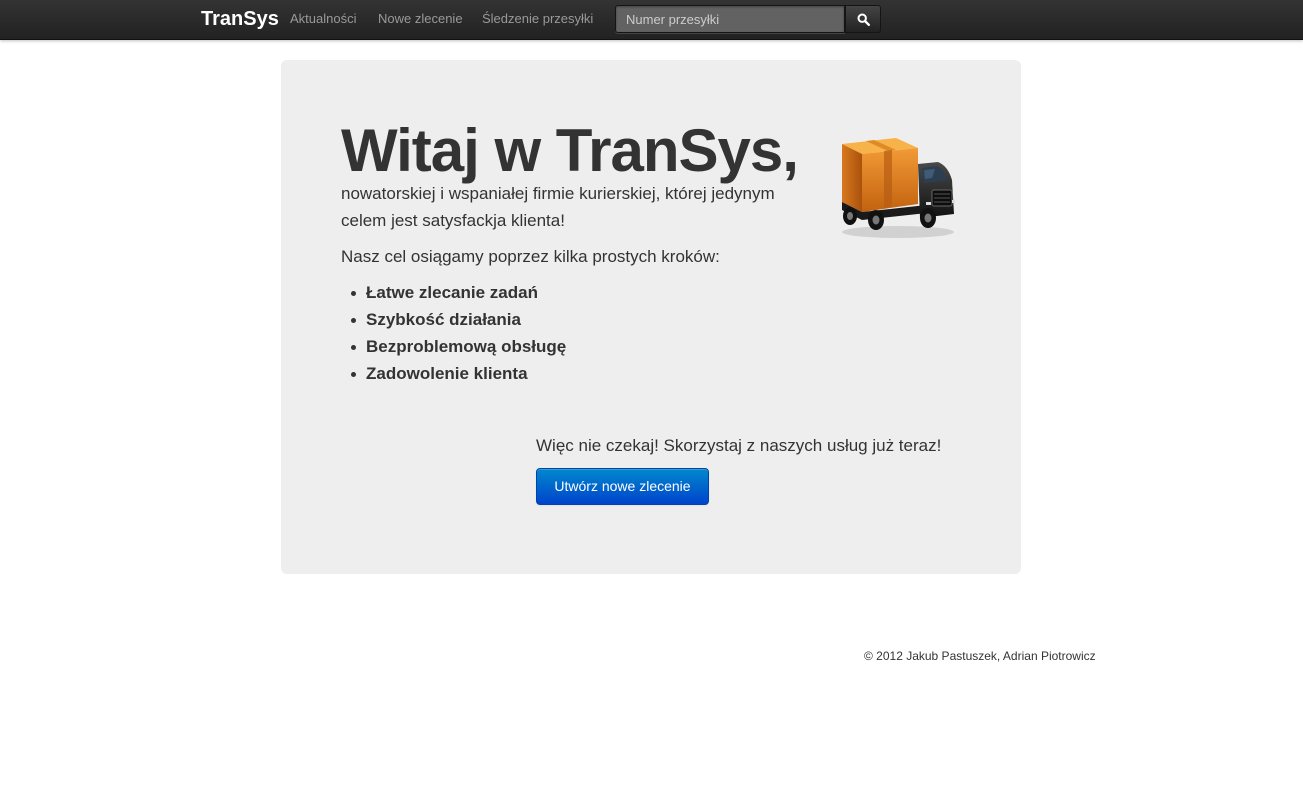  Describe the element at coordinates (622, 486) in the screenshot. I see `create-order-button: Utwórz nowe zlecenie` at that location.